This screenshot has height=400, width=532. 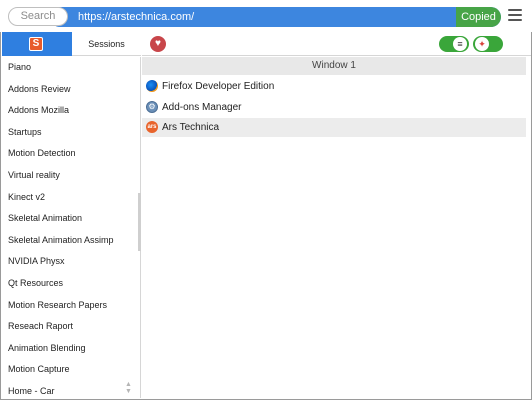 I want to click on top-bar: https://arstechnica.com/ Copied Search, so click(x=266, y=16).